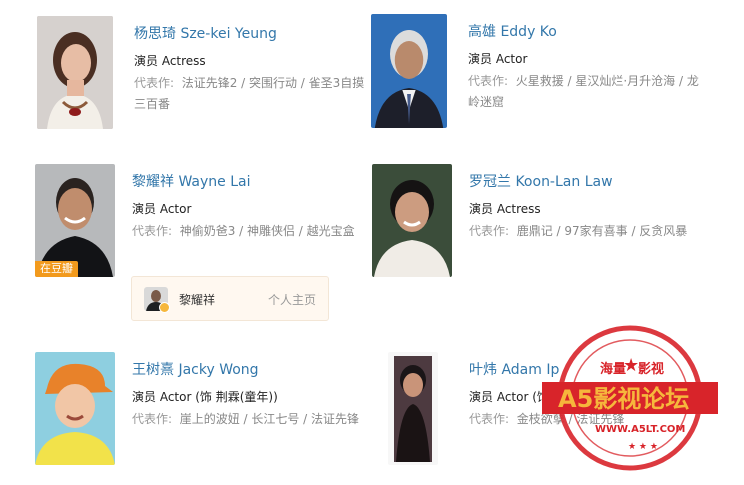 This screenshot has height=485, width=744. I want to click on representative-works: 代表作: 鹿鼎记 / 97家有喜事 / 反贪风暴, so click(589, 231).